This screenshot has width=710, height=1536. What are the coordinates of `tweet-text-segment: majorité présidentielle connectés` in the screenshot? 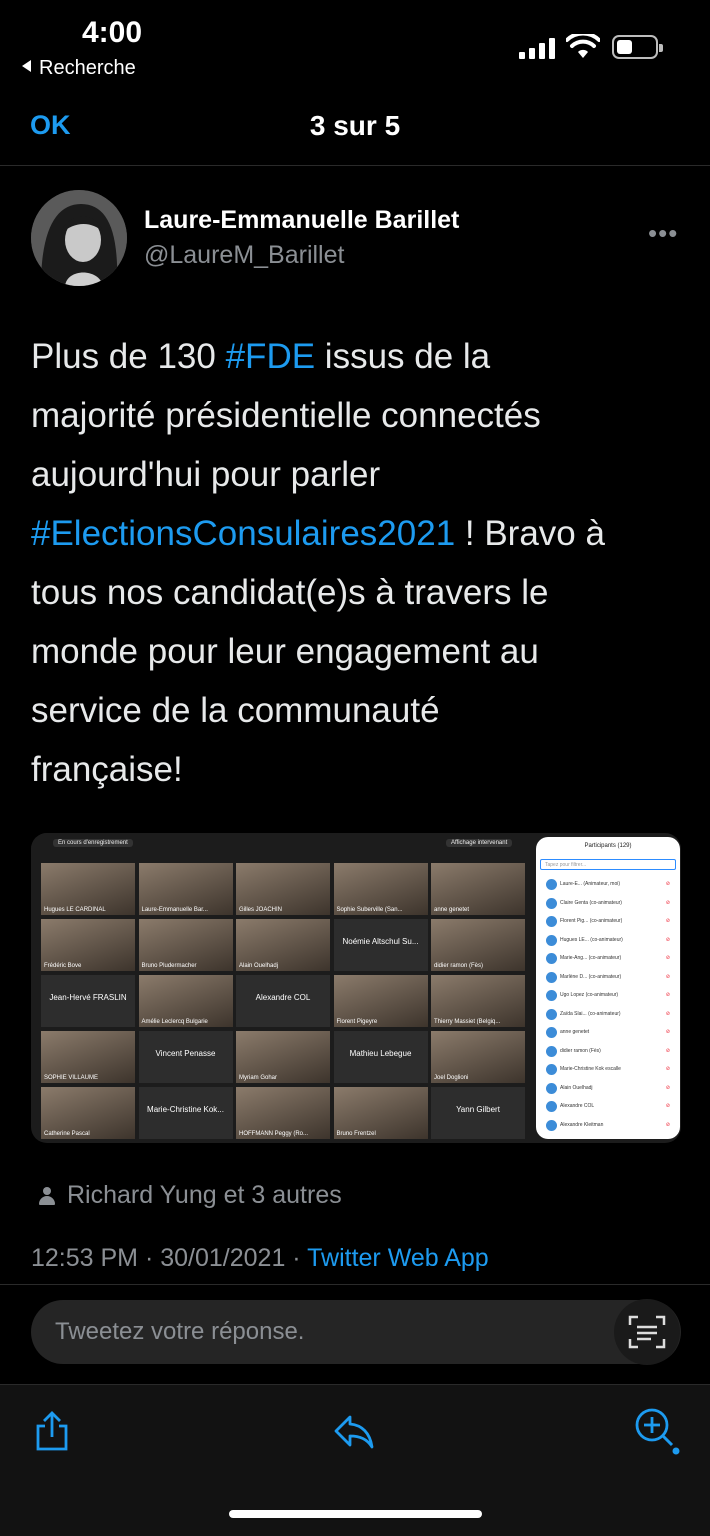 It's located at (286, 415).